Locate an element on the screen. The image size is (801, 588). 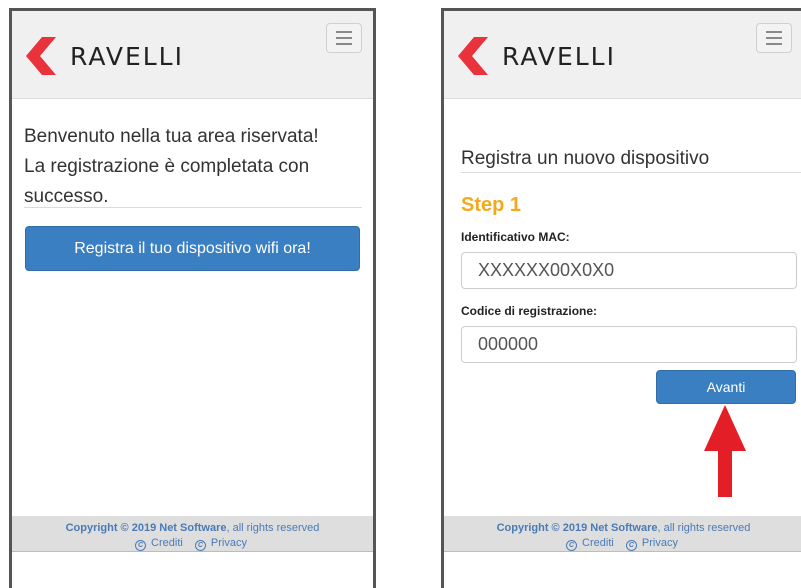
red-up-arrow-icon is located at coordinates (725, 451).